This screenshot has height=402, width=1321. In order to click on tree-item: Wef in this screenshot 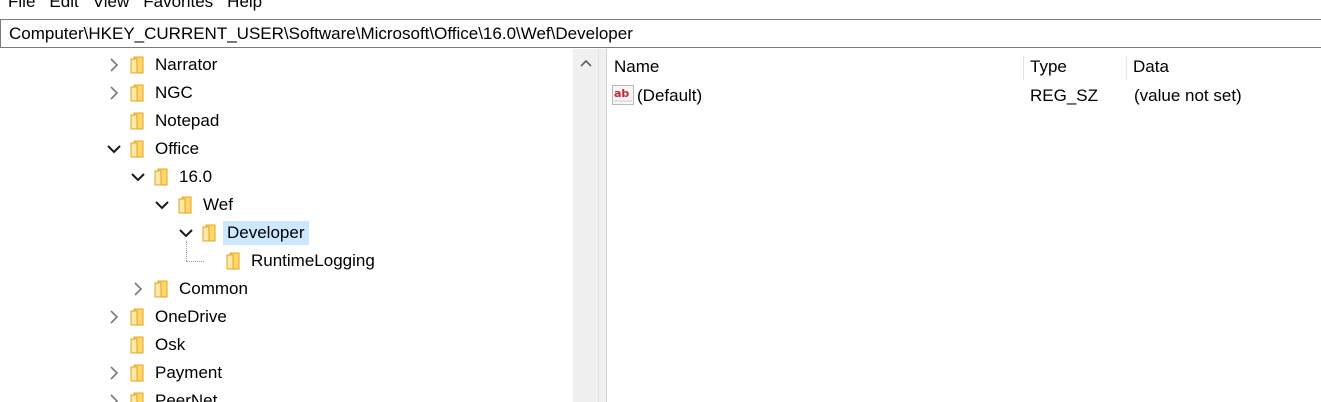, I will do `click(286, 205)`.